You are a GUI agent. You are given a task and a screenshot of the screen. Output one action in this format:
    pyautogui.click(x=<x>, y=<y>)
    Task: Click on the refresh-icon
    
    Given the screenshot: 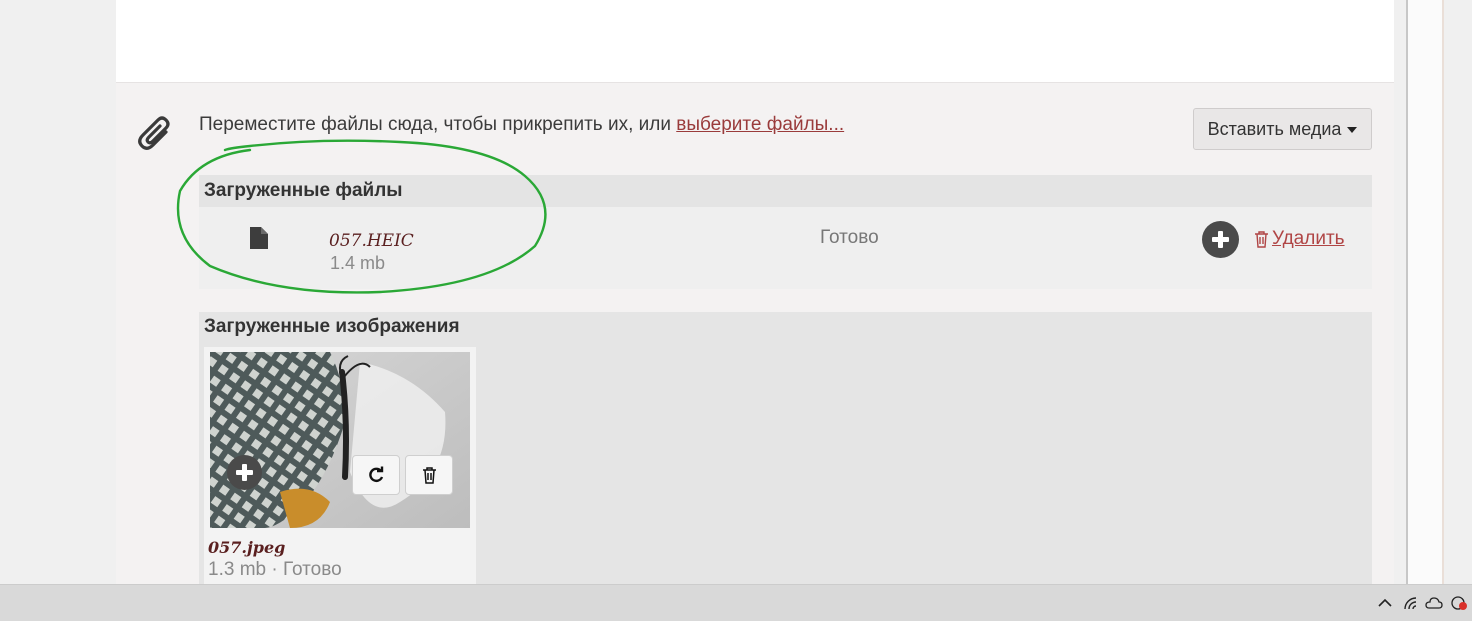 What is the action you would take?
    pyautogui.click(x=376, y=474)
    